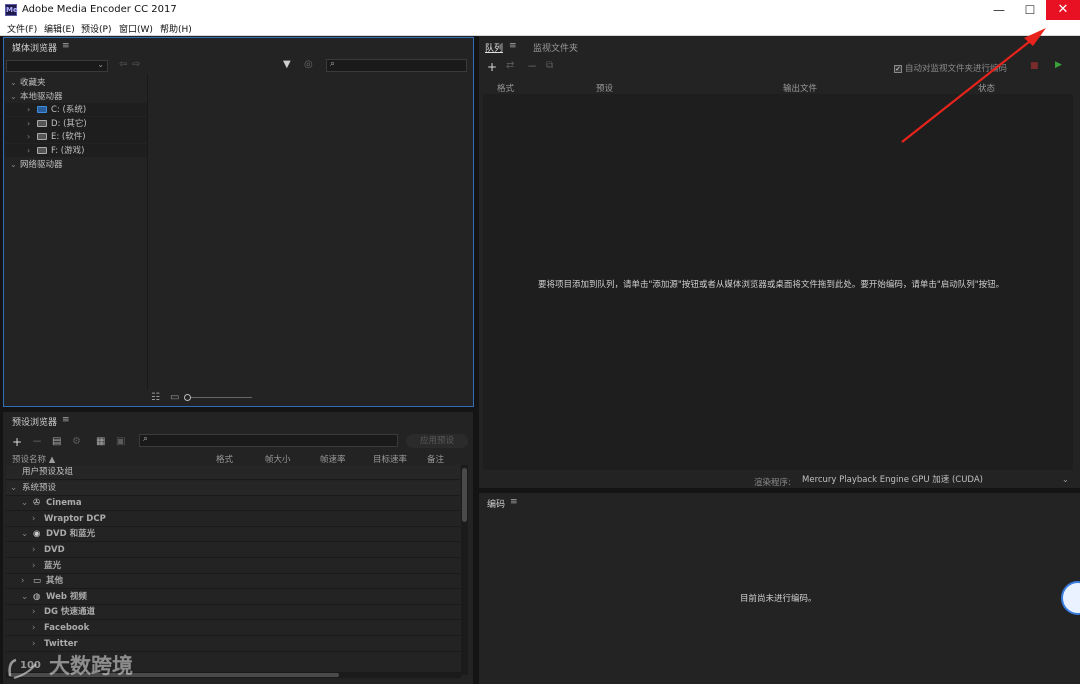  I want to click on preset-row: 用户预设及组, so click(233, 472).